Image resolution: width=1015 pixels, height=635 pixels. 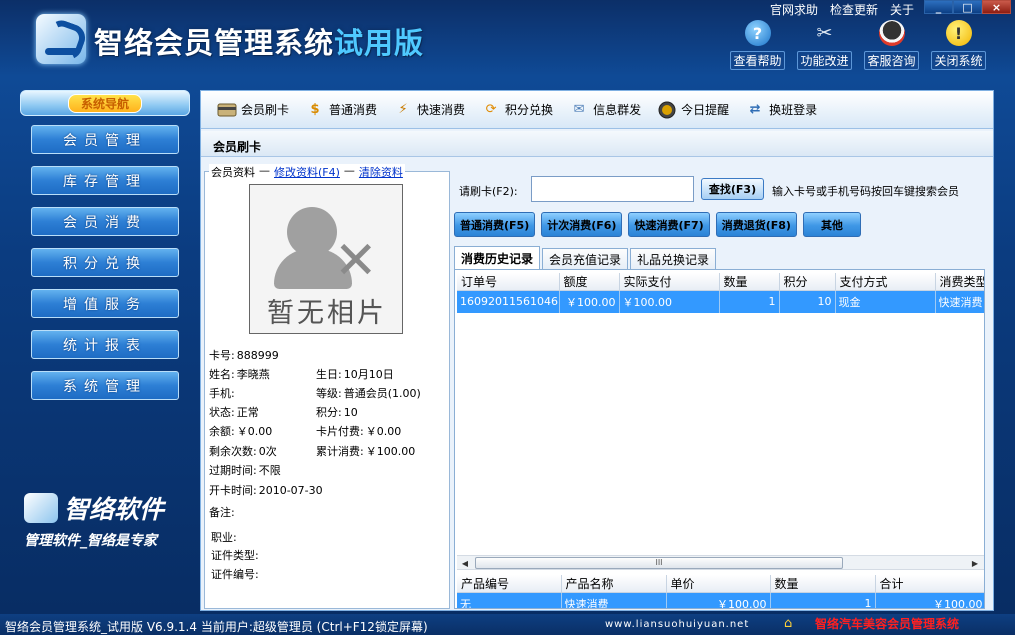 I want to click on field-birthday: 生日: 10月10日, so click(x=355, y=374).